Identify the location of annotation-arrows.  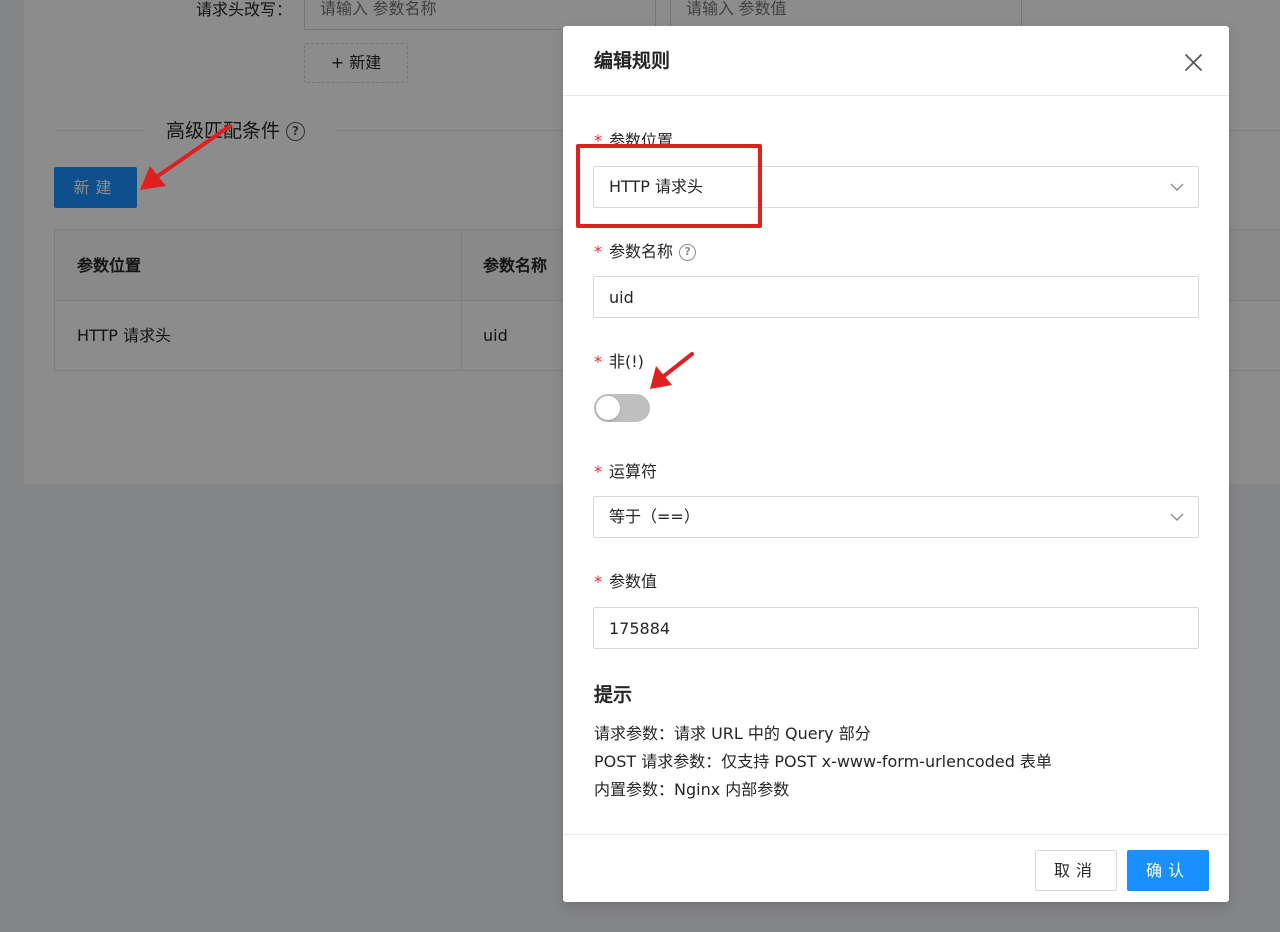
(417, 256).